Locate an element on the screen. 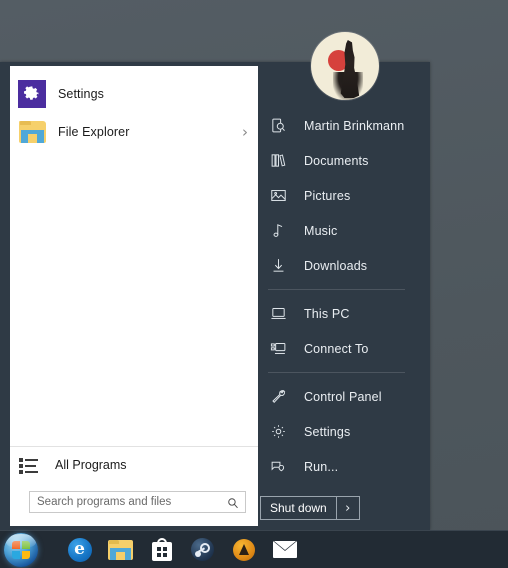 This screenshot has width=508, height=568. start-button is located at coordinates (20, 549).